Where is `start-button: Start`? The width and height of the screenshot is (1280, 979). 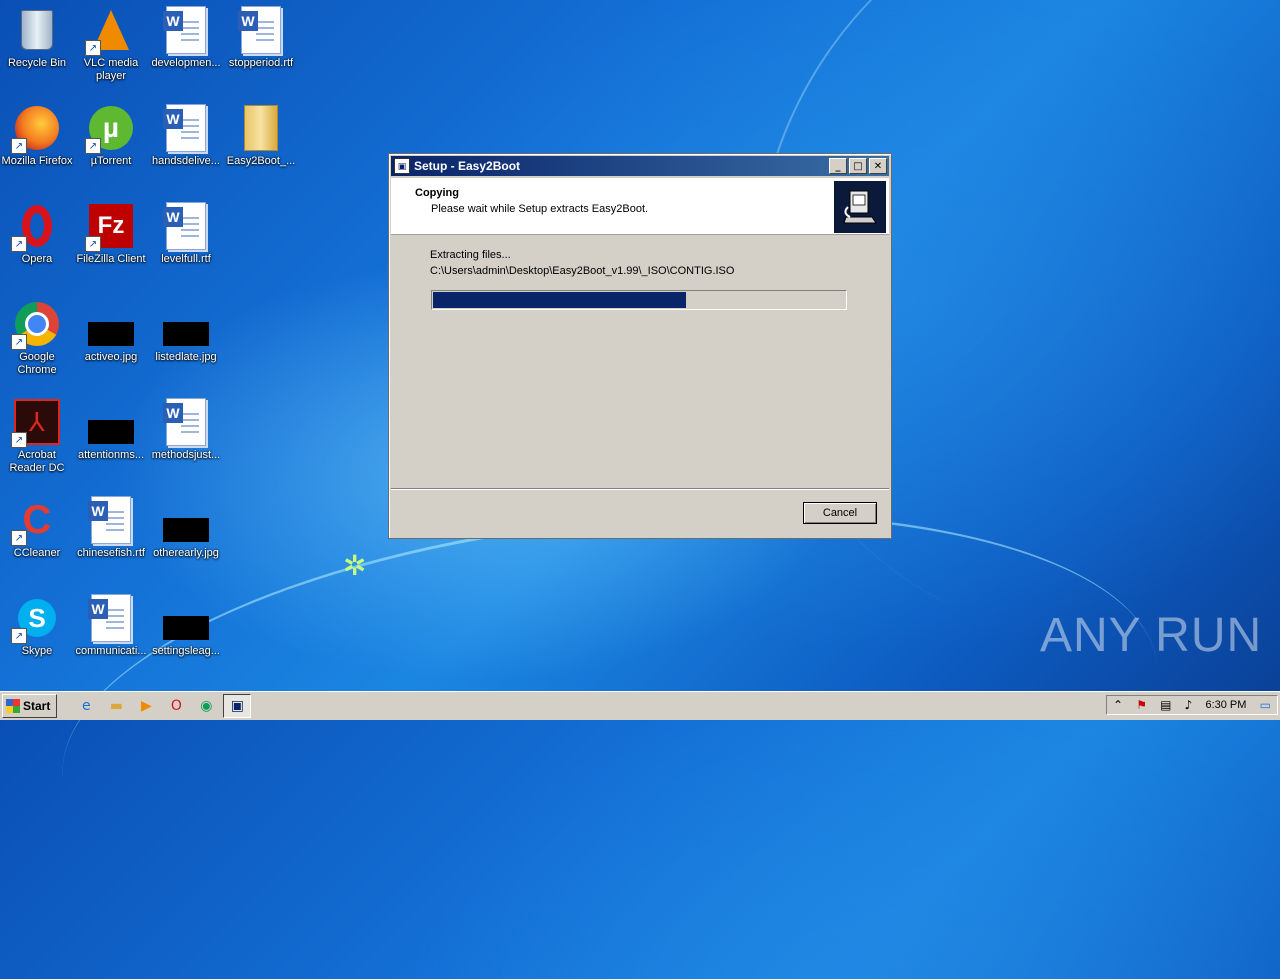 start-button: Start is located at coordinates (30, 706).